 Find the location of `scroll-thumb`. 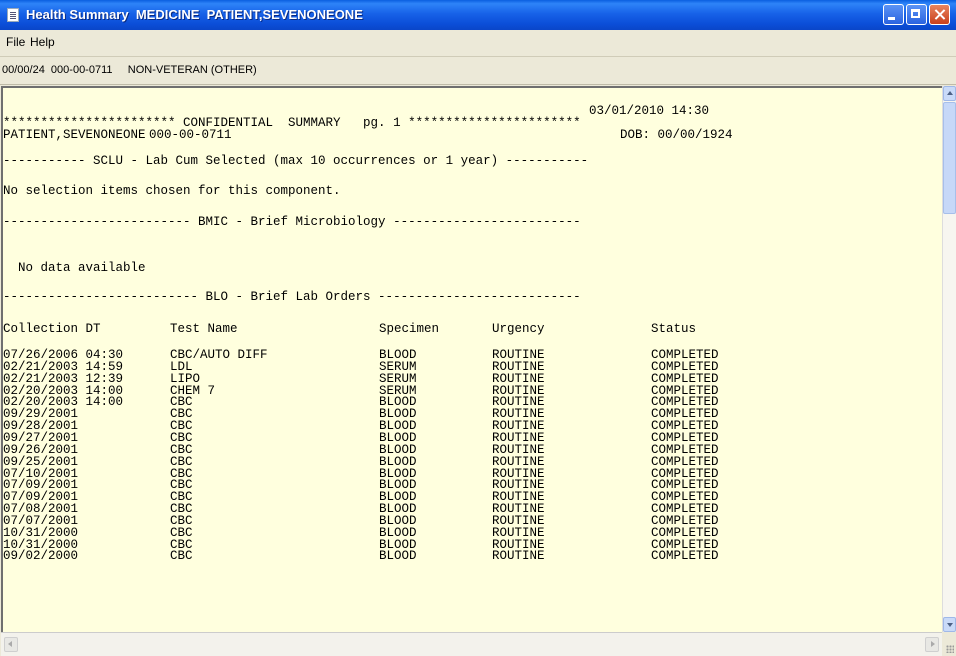

scroll-thumb is located at coordinates (949, 158).